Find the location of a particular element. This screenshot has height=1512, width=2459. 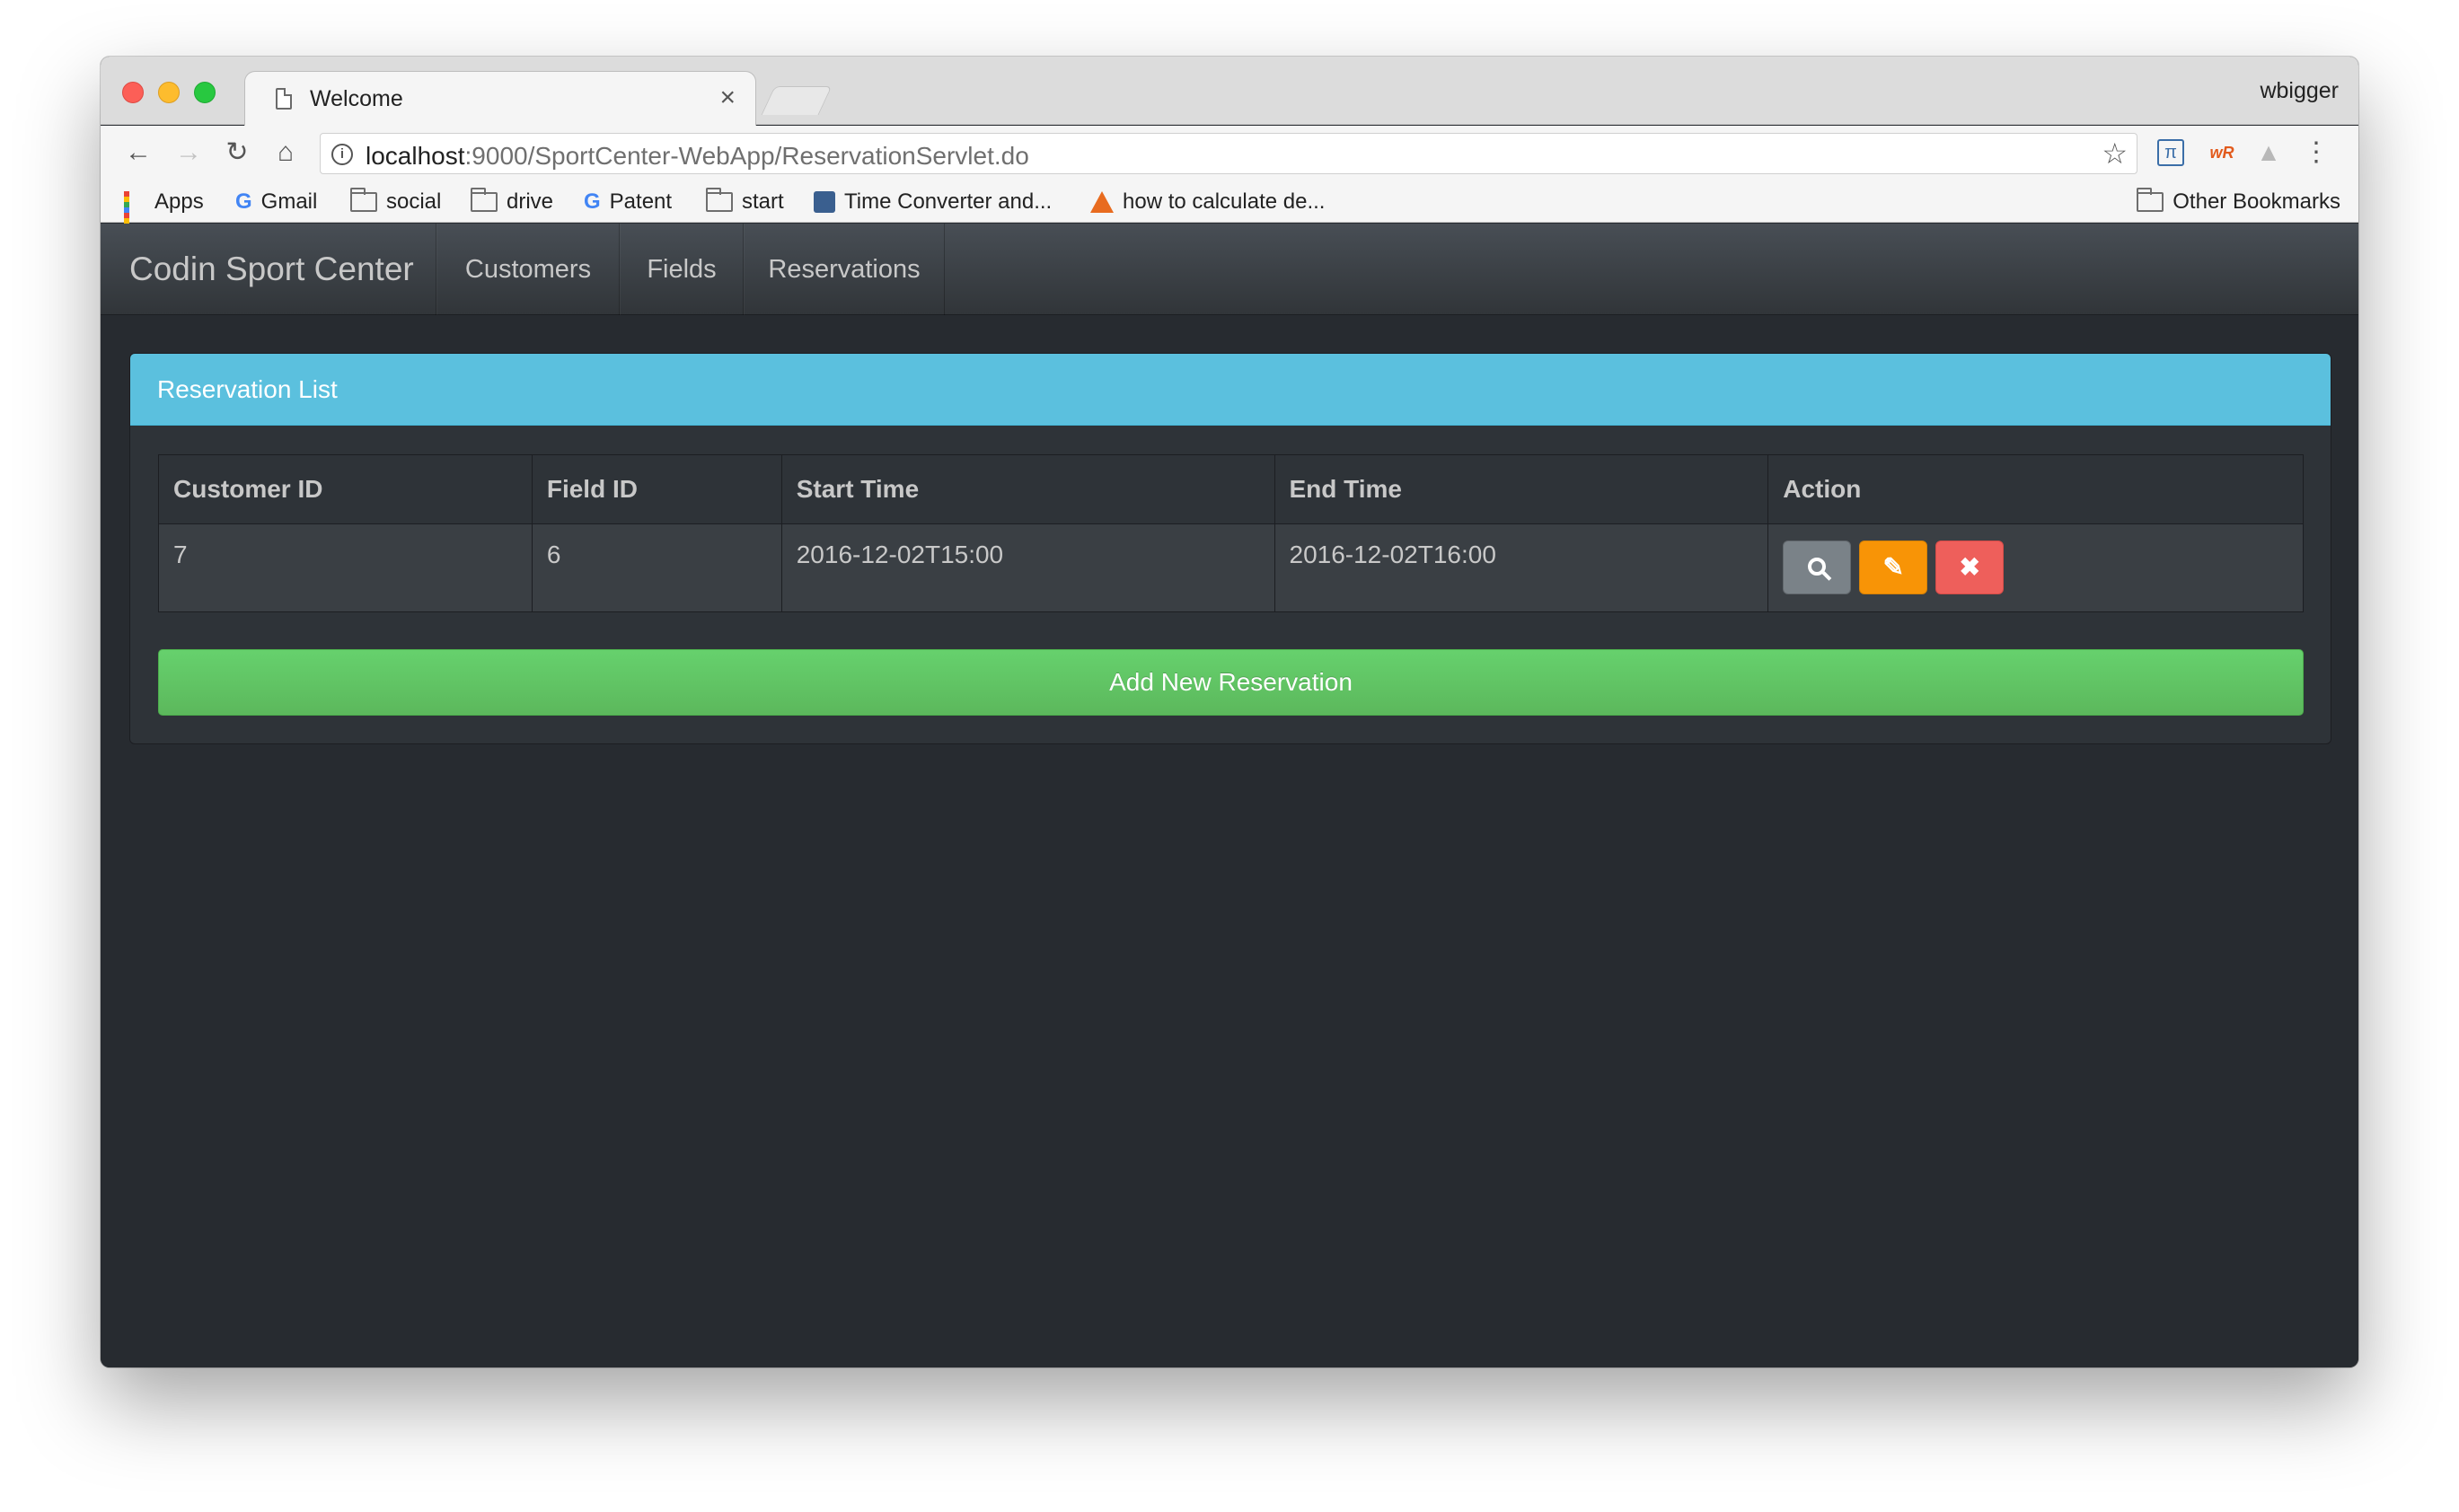

cell-start-time: 2016-12-02T15:00 is located at coordinates (1027, 567).